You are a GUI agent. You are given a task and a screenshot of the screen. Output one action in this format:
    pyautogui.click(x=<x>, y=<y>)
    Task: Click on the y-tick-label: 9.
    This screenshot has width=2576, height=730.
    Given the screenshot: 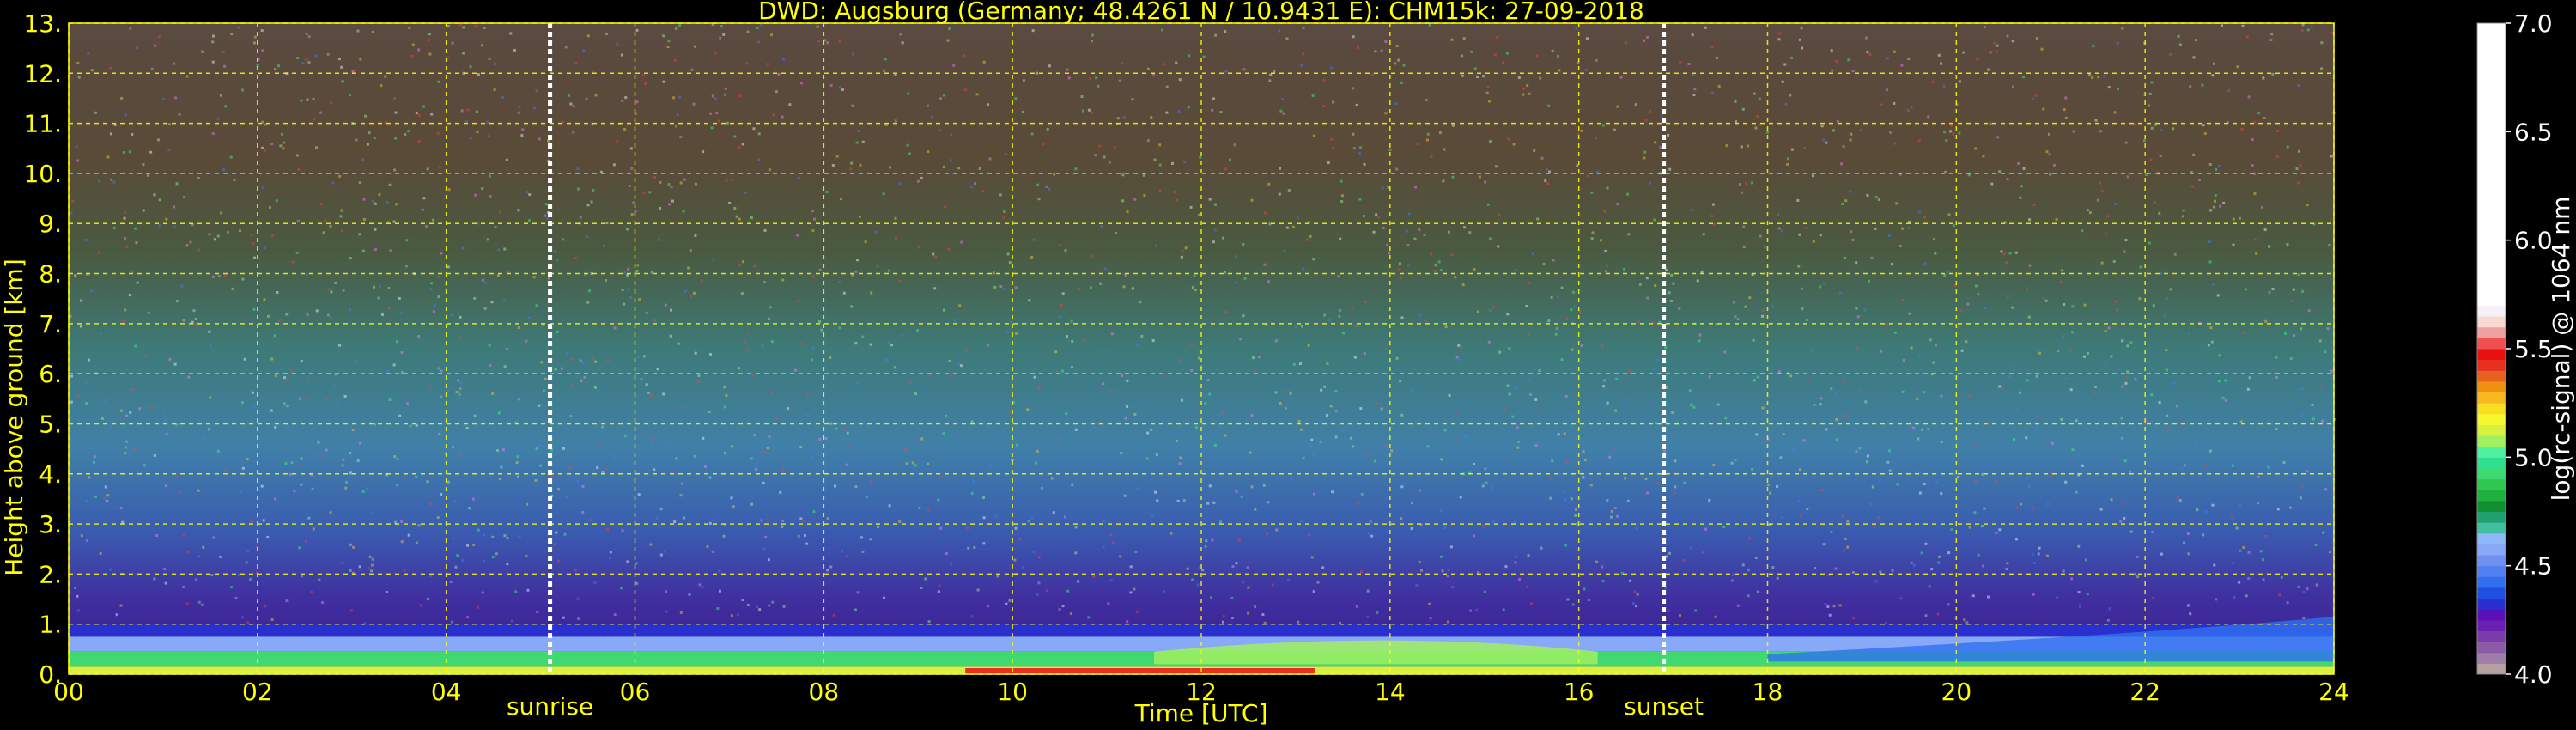 What is the action you would take?
    pyautogui.click(x=50, y=224)
    